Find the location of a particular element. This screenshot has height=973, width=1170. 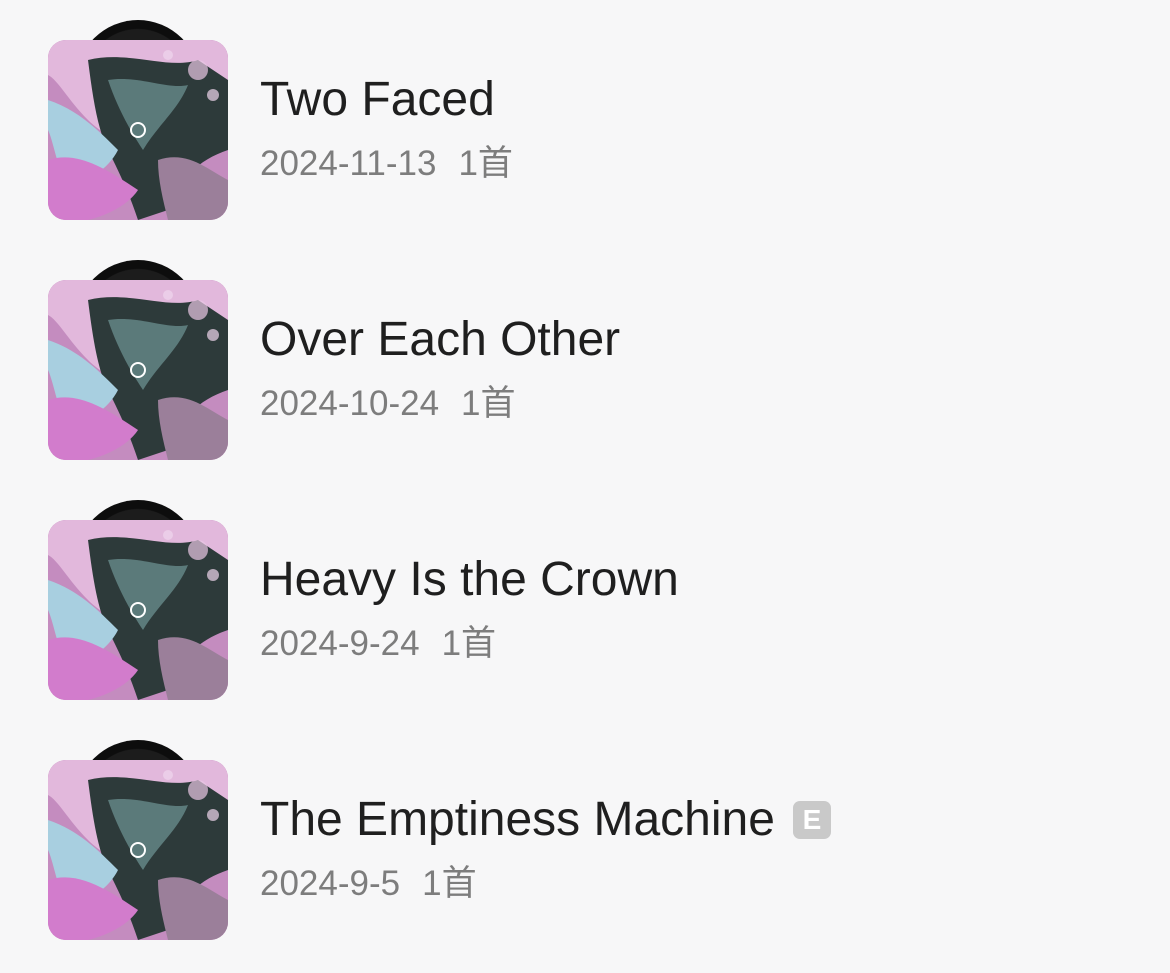

release-date: 2024-11-13 is located at coordinates (348, 163).